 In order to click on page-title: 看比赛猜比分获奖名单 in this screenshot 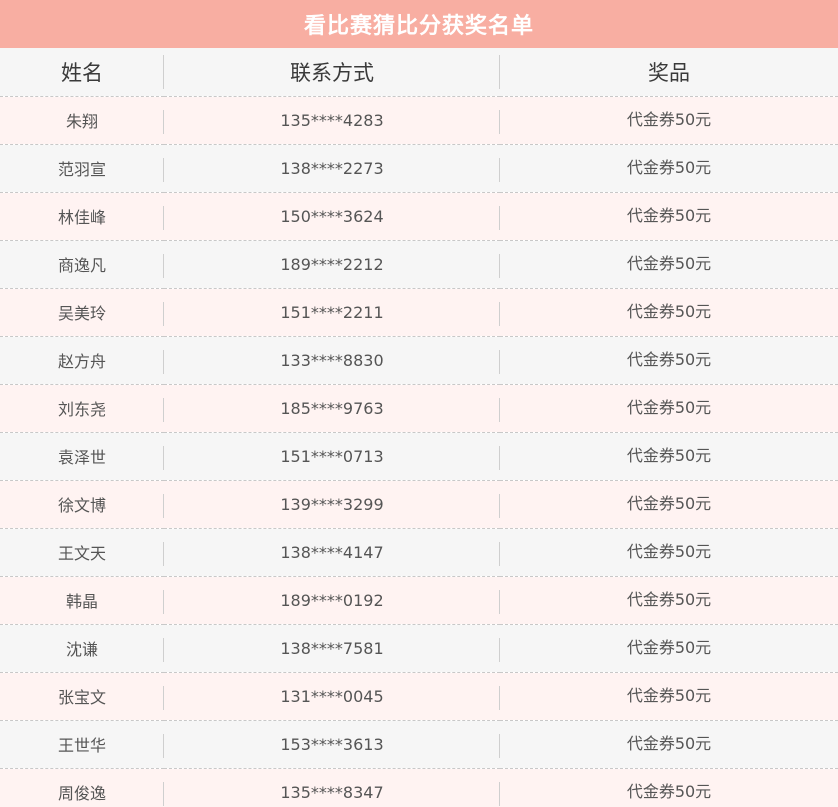, I will do `click(419, 24)`.